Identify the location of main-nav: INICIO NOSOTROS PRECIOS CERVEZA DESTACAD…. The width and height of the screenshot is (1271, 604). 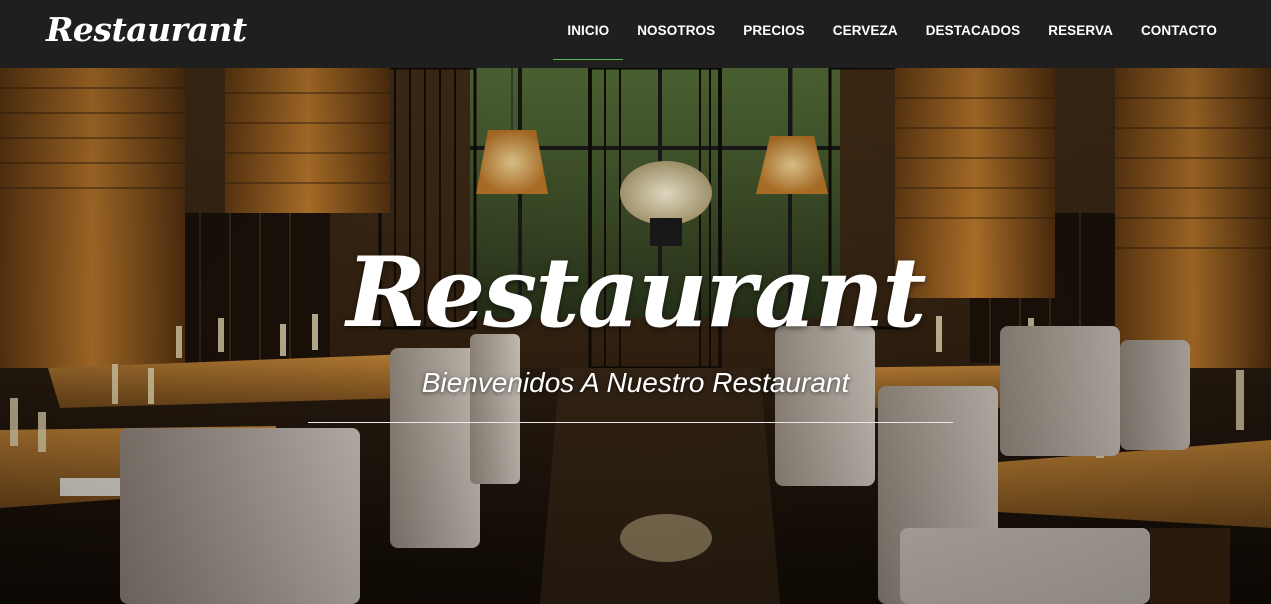
(892, 34).